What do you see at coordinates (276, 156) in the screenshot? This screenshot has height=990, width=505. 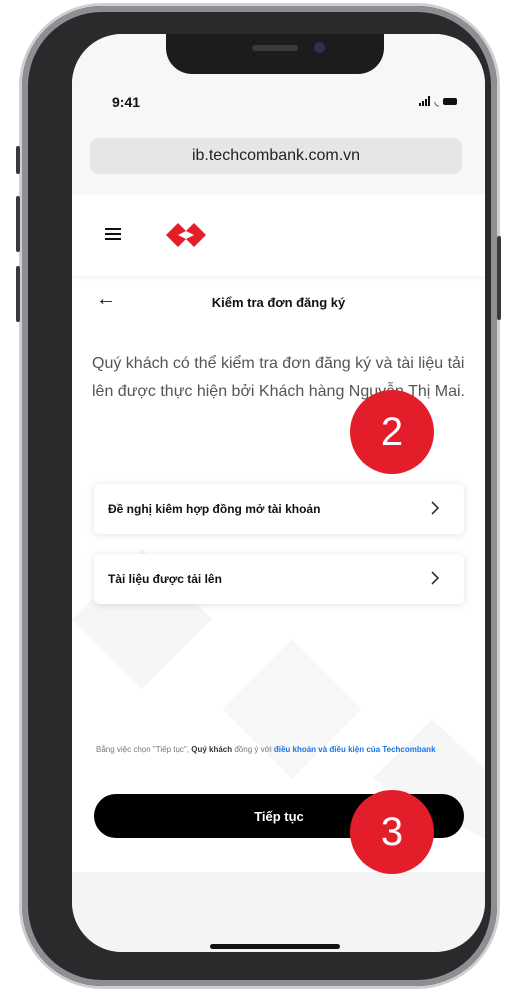 I see `address-bar: ib.techcombank.com.vn` at bounding box center [276, 156].